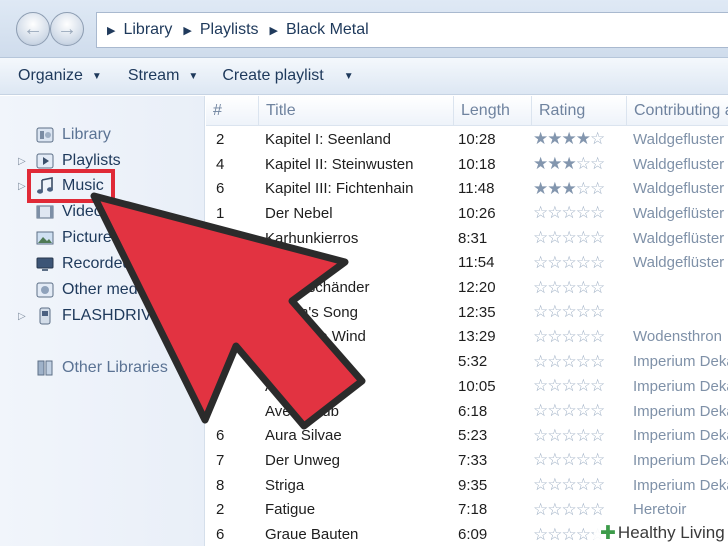  Describe the element at coordinates (467, 485) in the screenshot. I see `table-row: 8Striga9:35☆☆☆☆☆Imperium Dekadenz` at that location.